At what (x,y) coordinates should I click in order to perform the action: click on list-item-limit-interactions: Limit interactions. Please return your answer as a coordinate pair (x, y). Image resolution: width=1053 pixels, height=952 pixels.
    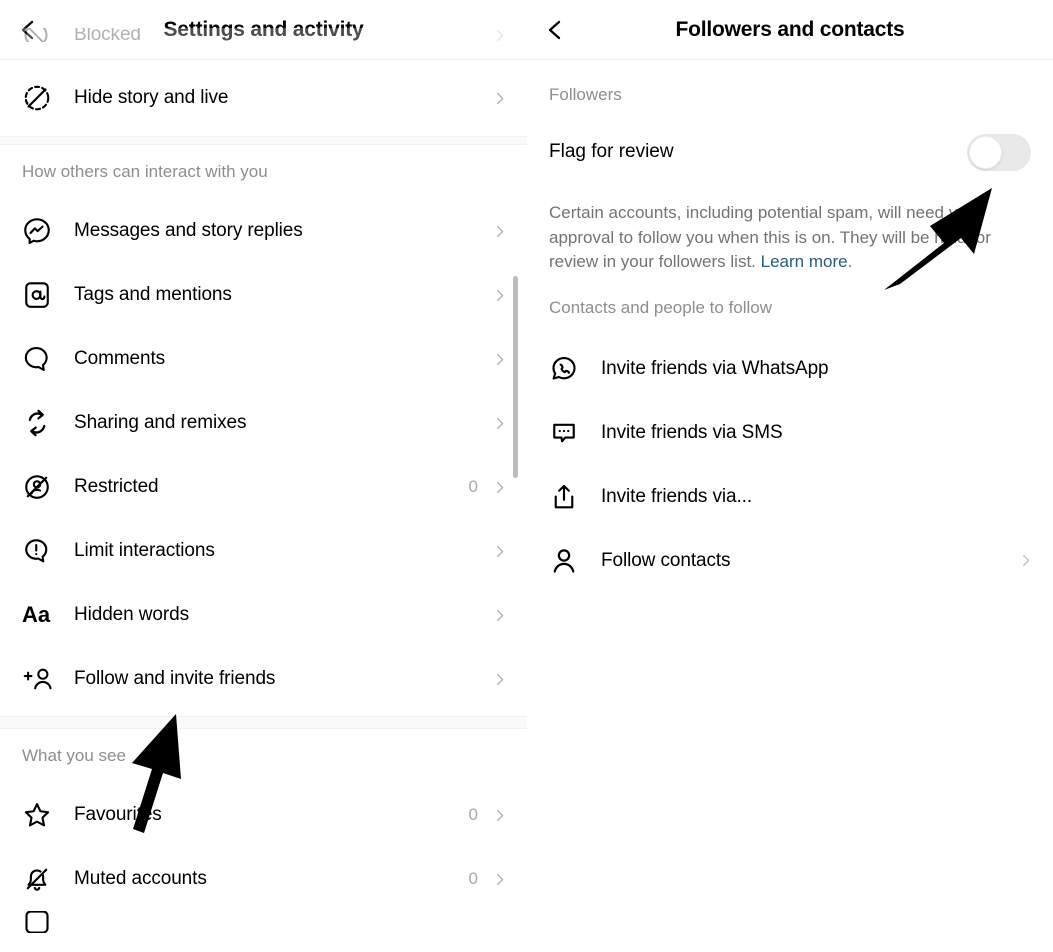
    Looking at the image, I should click on (263, 551).